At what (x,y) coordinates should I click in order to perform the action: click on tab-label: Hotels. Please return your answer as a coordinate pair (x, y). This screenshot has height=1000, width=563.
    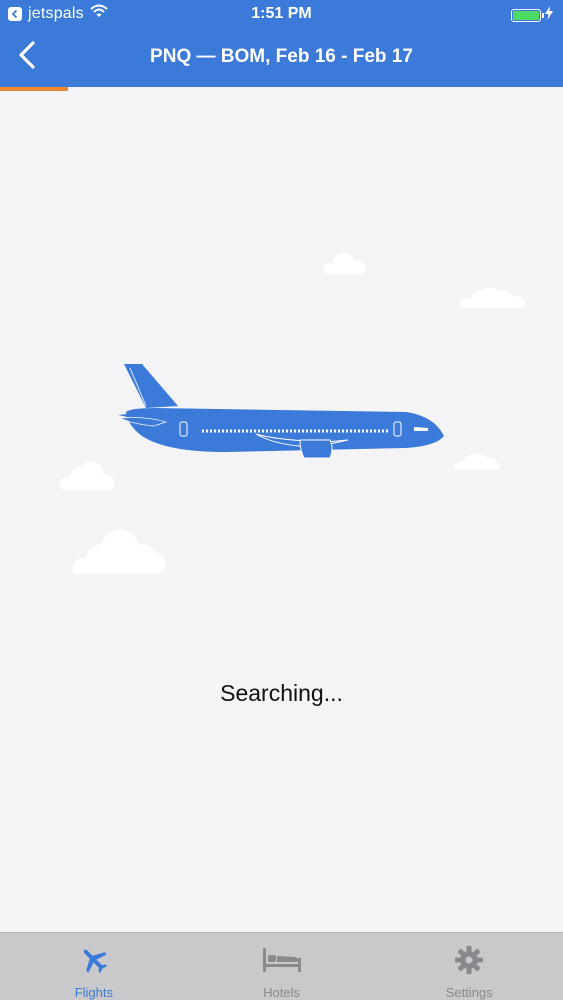
    Looking at the image, I should click on (281, 992).